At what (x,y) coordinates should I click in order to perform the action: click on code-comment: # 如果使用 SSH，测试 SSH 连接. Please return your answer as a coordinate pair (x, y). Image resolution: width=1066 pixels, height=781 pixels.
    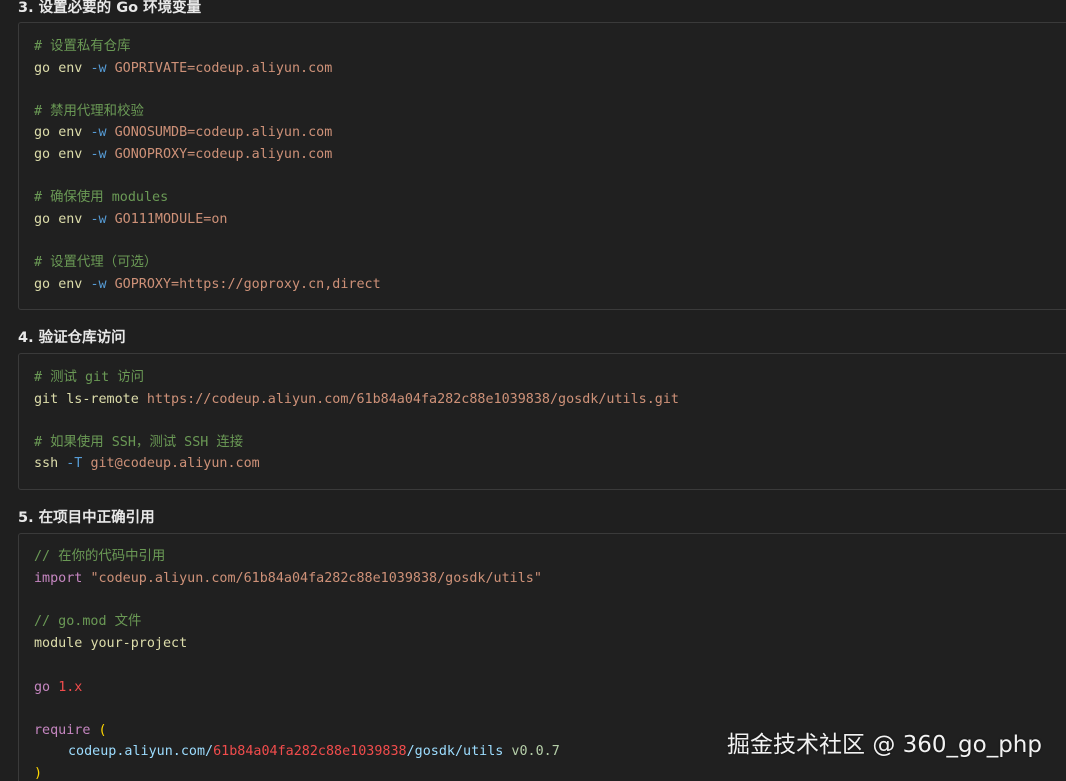
    Looking at the image, I should click on (139, 442).